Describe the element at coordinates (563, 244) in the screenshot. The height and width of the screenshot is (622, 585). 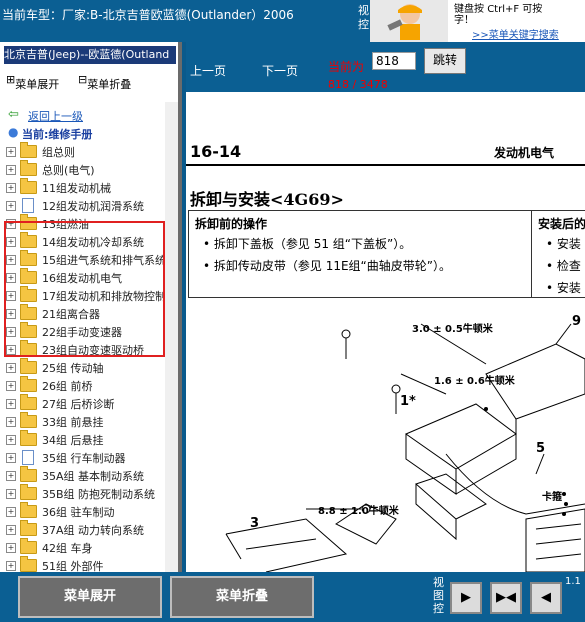
I see `post-install-item-1: • 安装` at that location.